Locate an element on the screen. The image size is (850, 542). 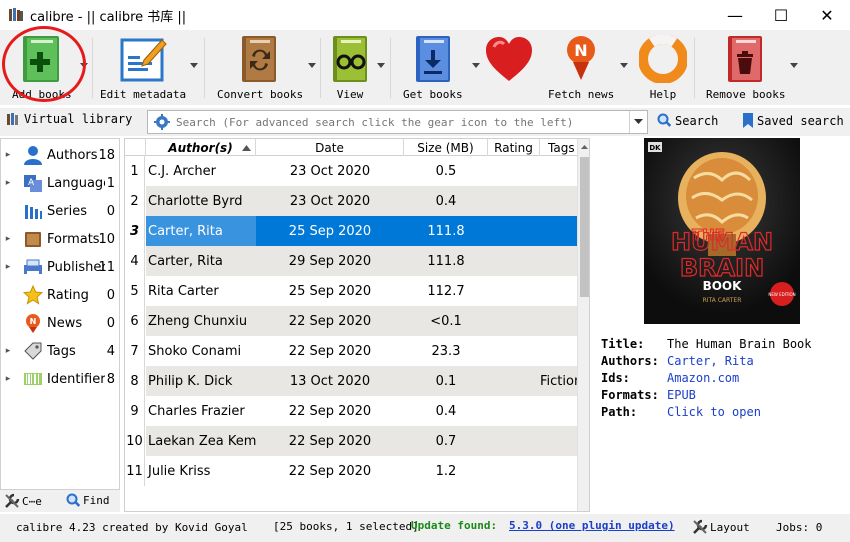
view-dropdown-icon is located at coordinates (381, 66).